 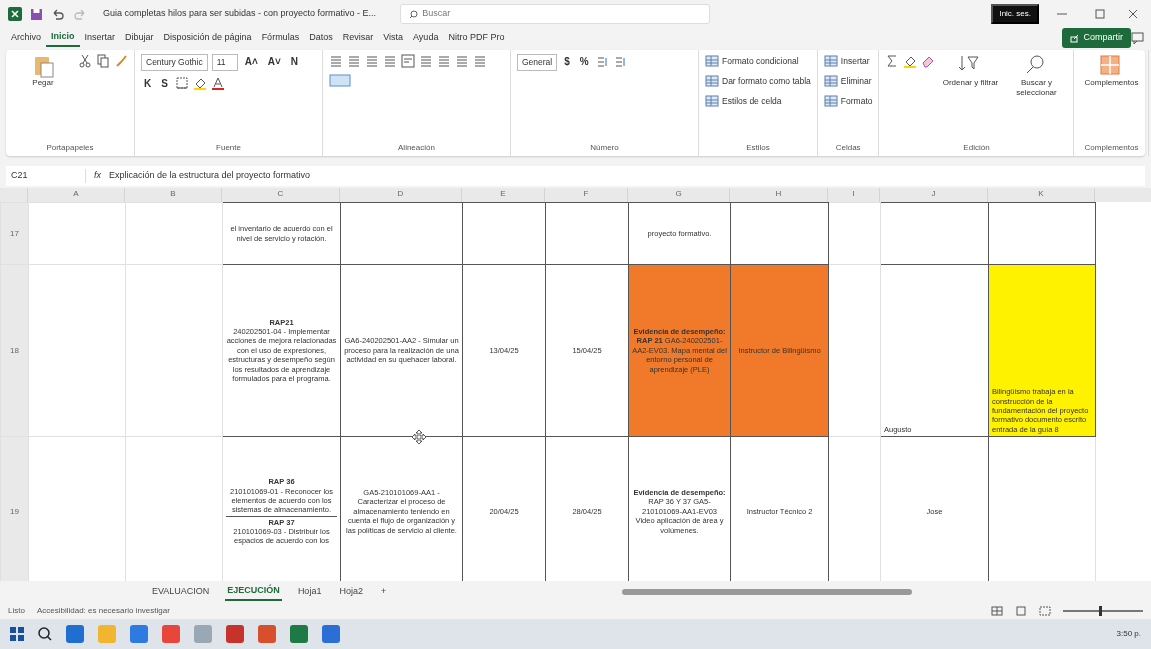 What do you see at coordinates (555, 14) in the screenshot?
I see `search-field: Buscar` at bounding box center [555, 14].